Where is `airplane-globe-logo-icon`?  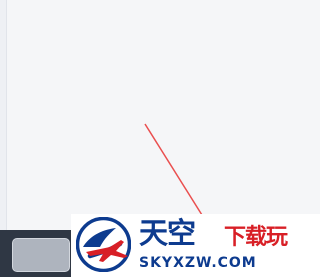 airplane-globe-logo-icon is located at coordinates (103, 244).